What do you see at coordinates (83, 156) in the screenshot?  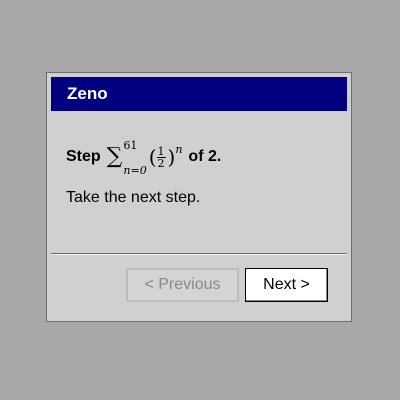 I see `step-prefix: Step` at bounding box center [83, 156].